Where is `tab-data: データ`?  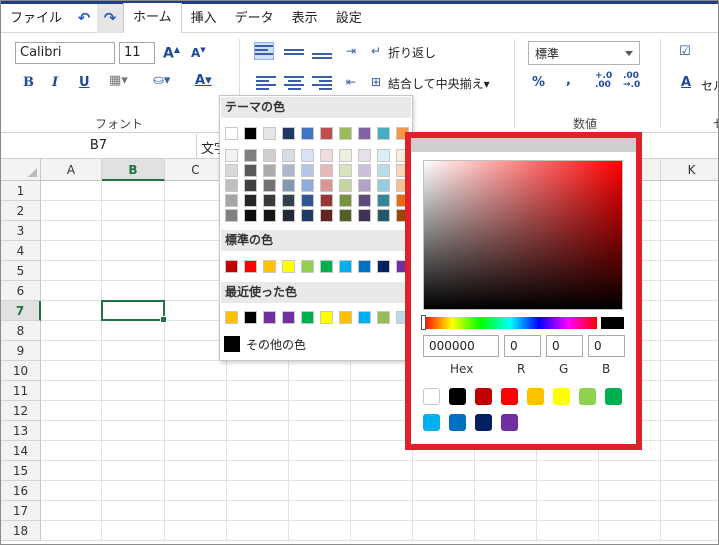
tab-data: データ is located at coordinates (254, 18).